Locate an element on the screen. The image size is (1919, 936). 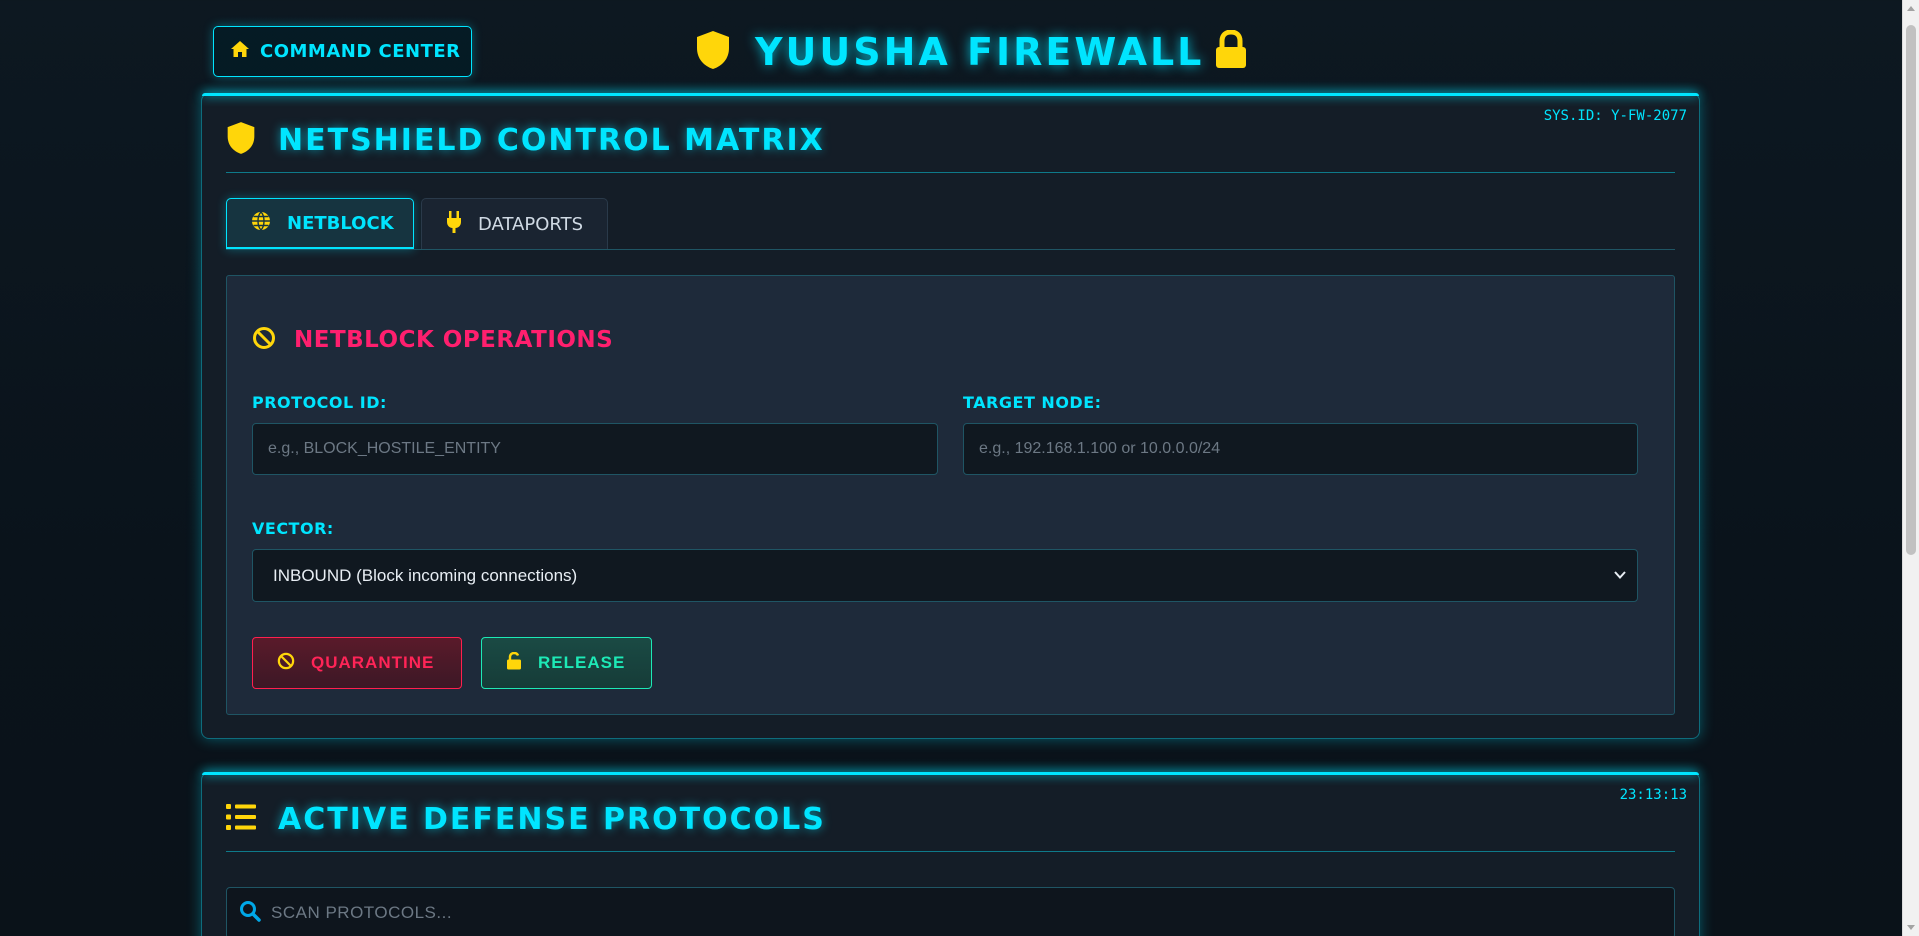
panel-title-text: ACTIVE DEFENSE PROTOCOLS is located at coordinates (552, 819).